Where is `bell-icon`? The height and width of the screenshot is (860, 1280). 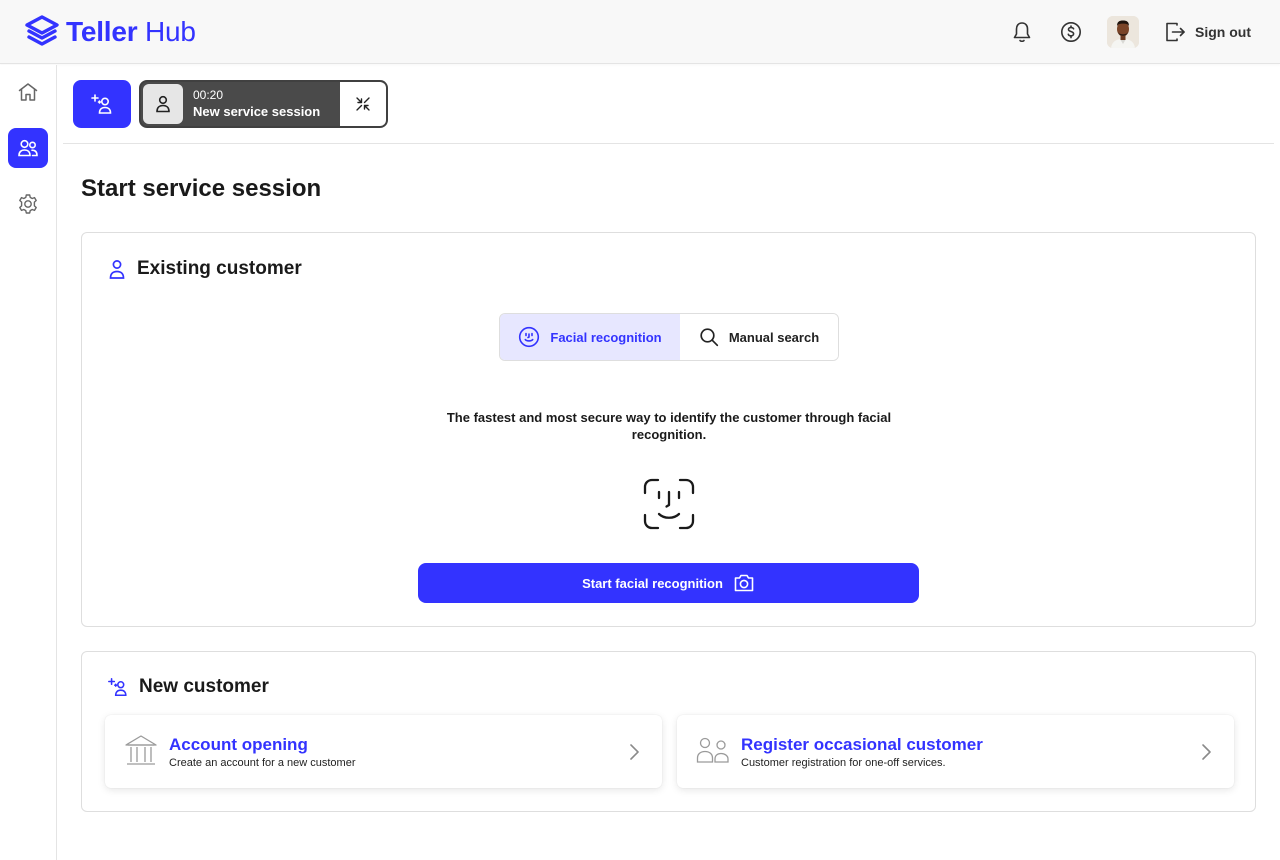 bell-icon is located at coordinates (1022, 32).